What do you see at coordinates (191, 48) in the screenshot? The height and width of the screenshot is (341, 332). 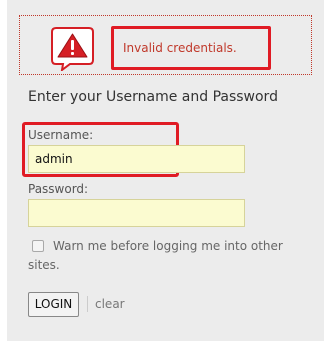 I see `error-message: Invalid credentials.` at bounding box center [191, 48].